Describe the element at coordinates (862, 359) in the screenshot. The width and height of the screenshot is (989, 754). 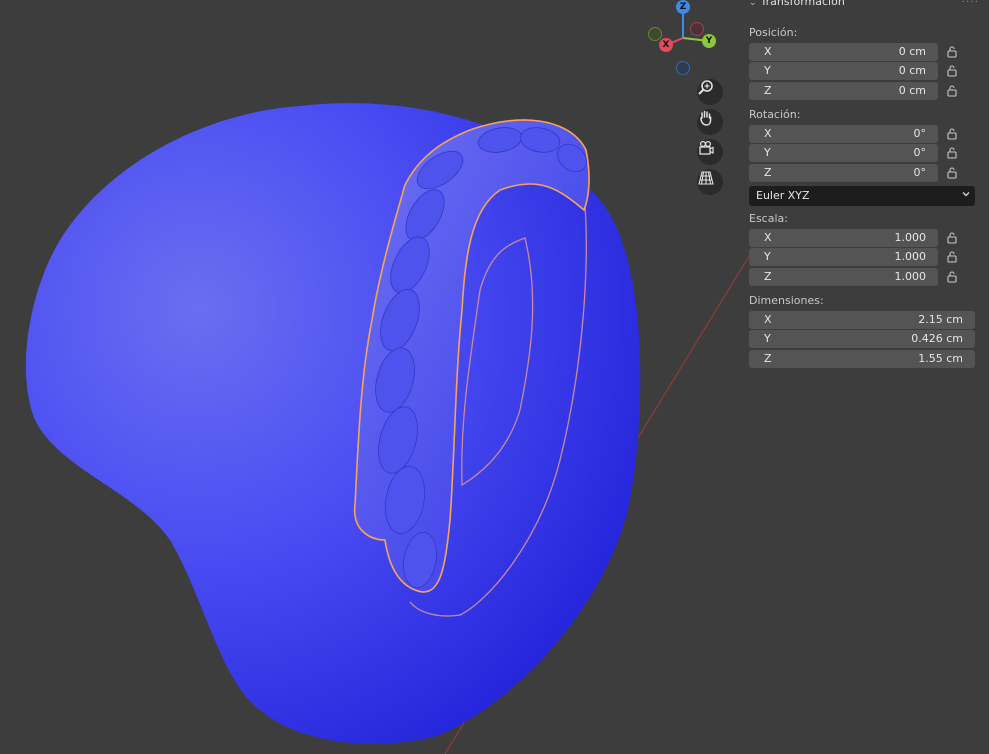
I see `dimensions-z-field: Z 1.55 cm` at that location.